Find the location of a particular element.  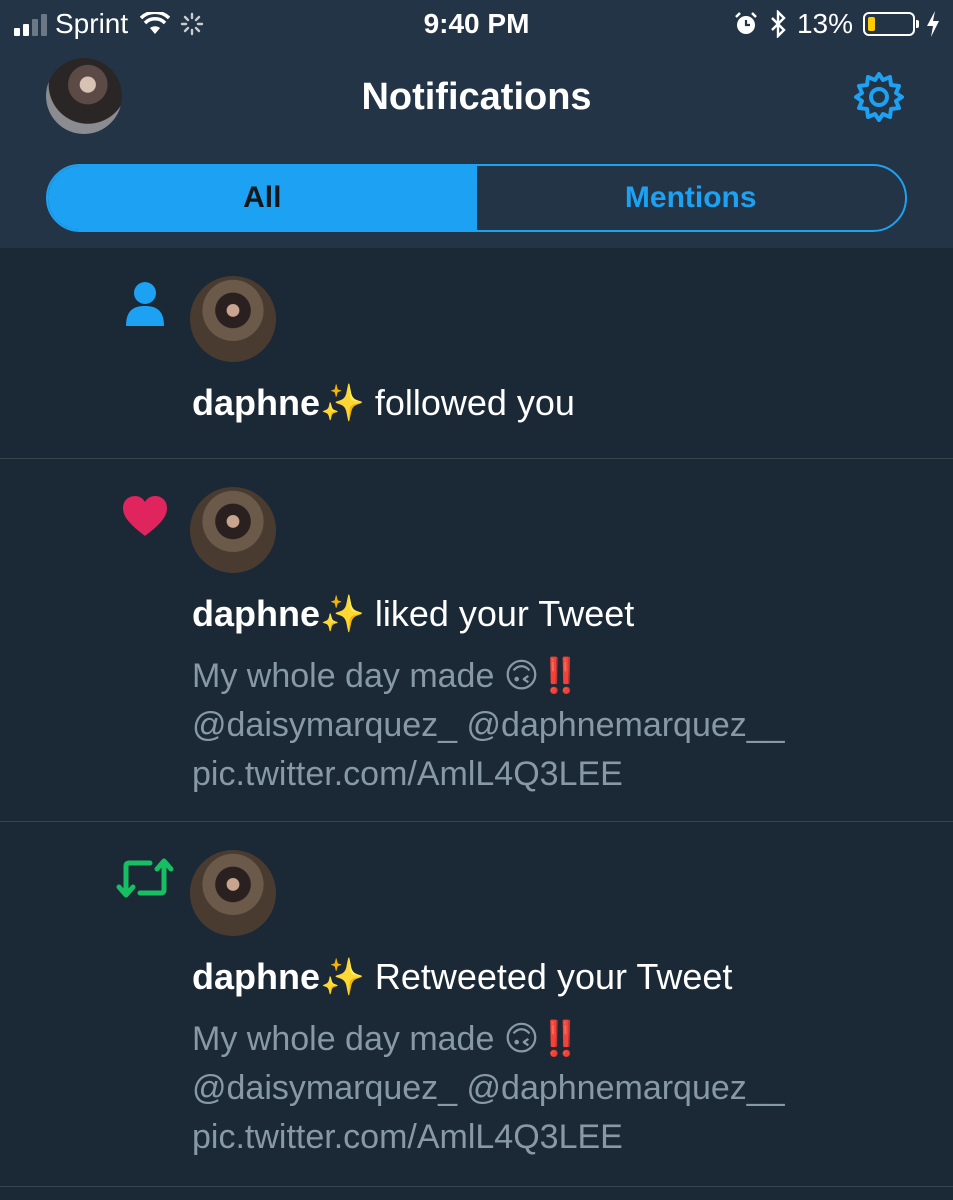

tab-all: All is located at coordinates (262, 198).